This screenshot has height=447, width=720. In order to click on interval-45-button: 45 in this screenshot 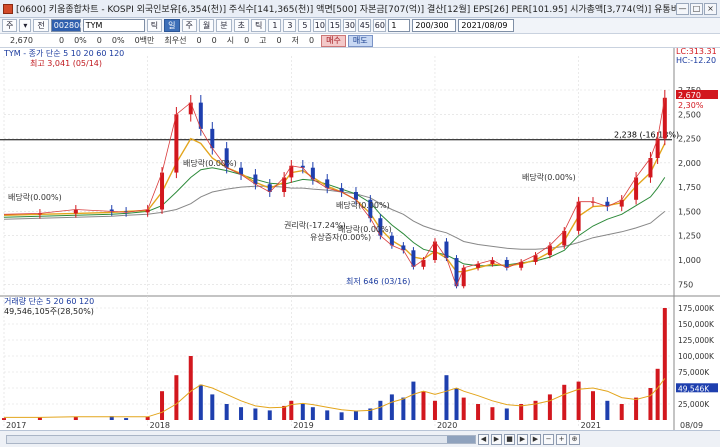, I will do `click(365, 25)`.